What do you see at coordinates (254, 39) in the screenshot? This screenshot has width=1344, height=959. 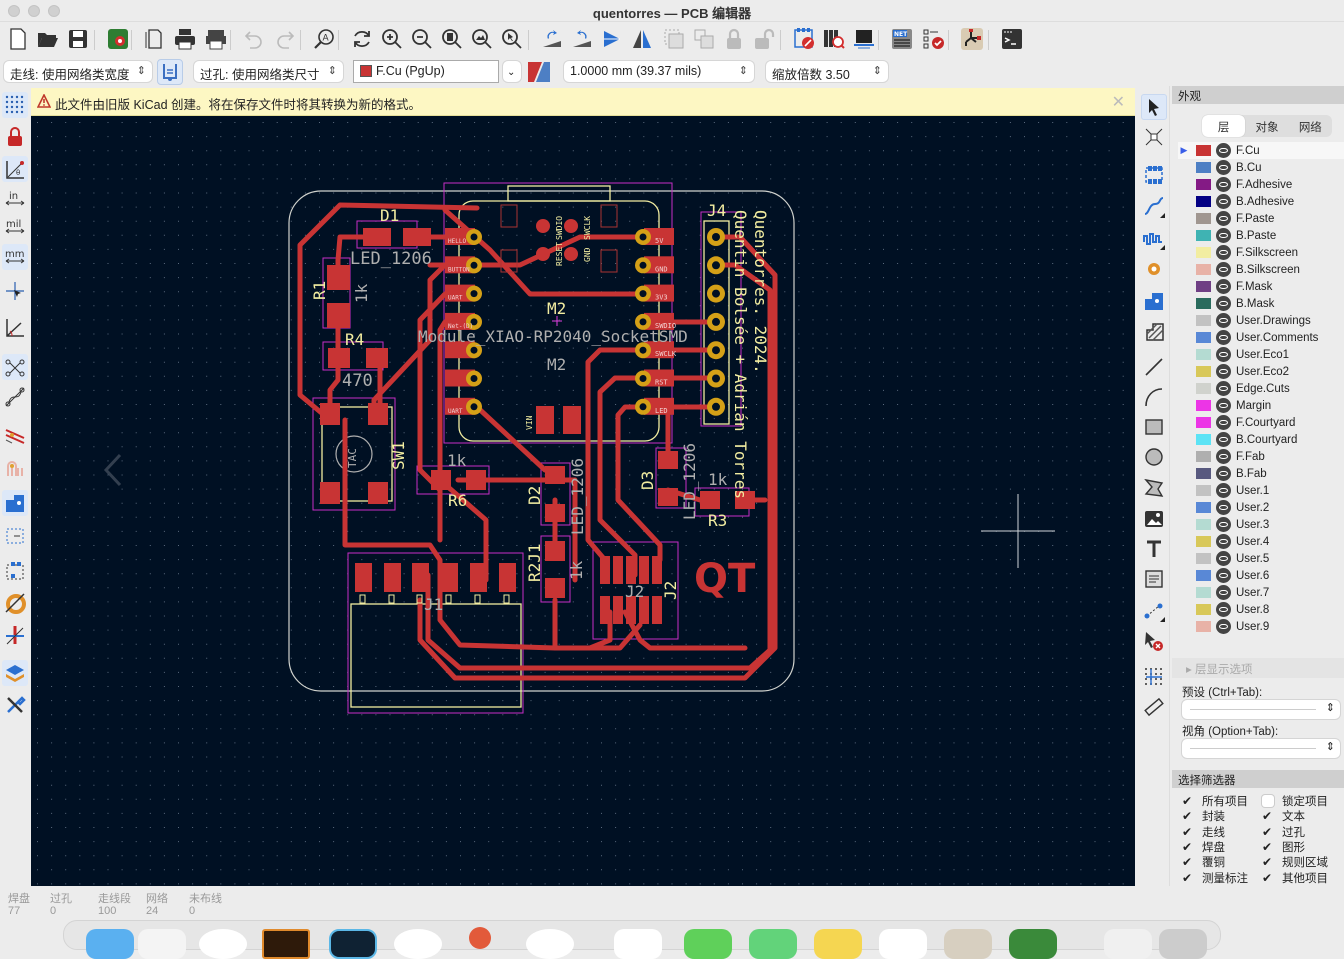 I see `undo-button` at bounding box center [254, 39].